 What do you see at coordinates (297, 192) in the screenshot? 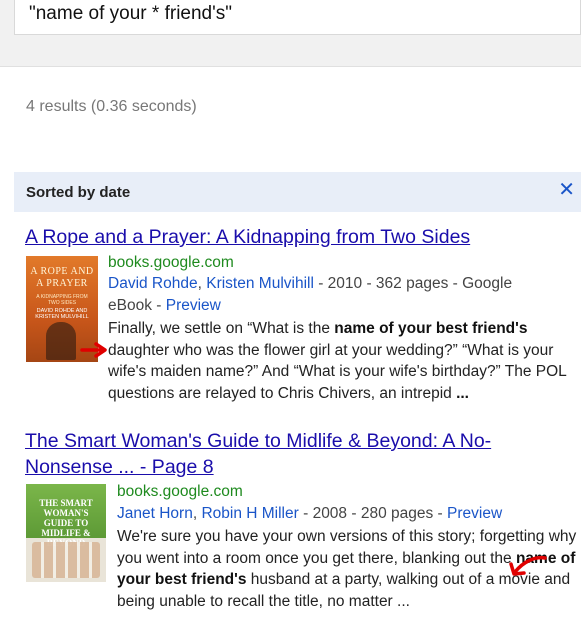
I see `sort-bar: Sorted by date ✕` at bounding box center [297, 192].